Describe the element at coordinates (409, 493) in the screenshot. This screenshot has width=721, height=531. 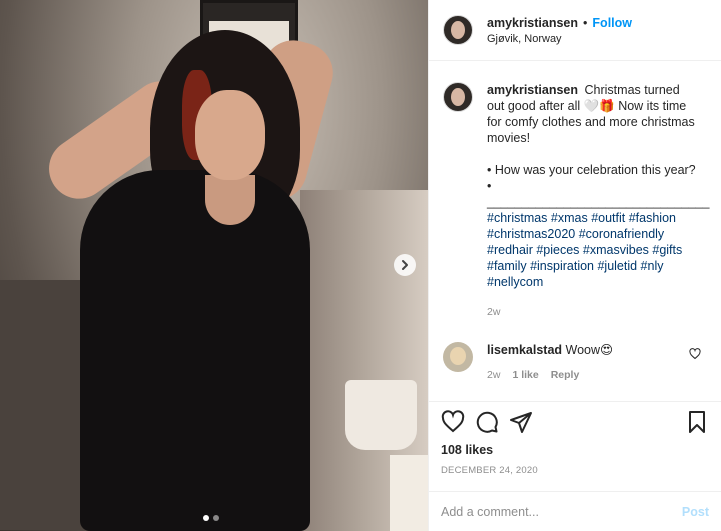
I see `photo-lamp` at that location.